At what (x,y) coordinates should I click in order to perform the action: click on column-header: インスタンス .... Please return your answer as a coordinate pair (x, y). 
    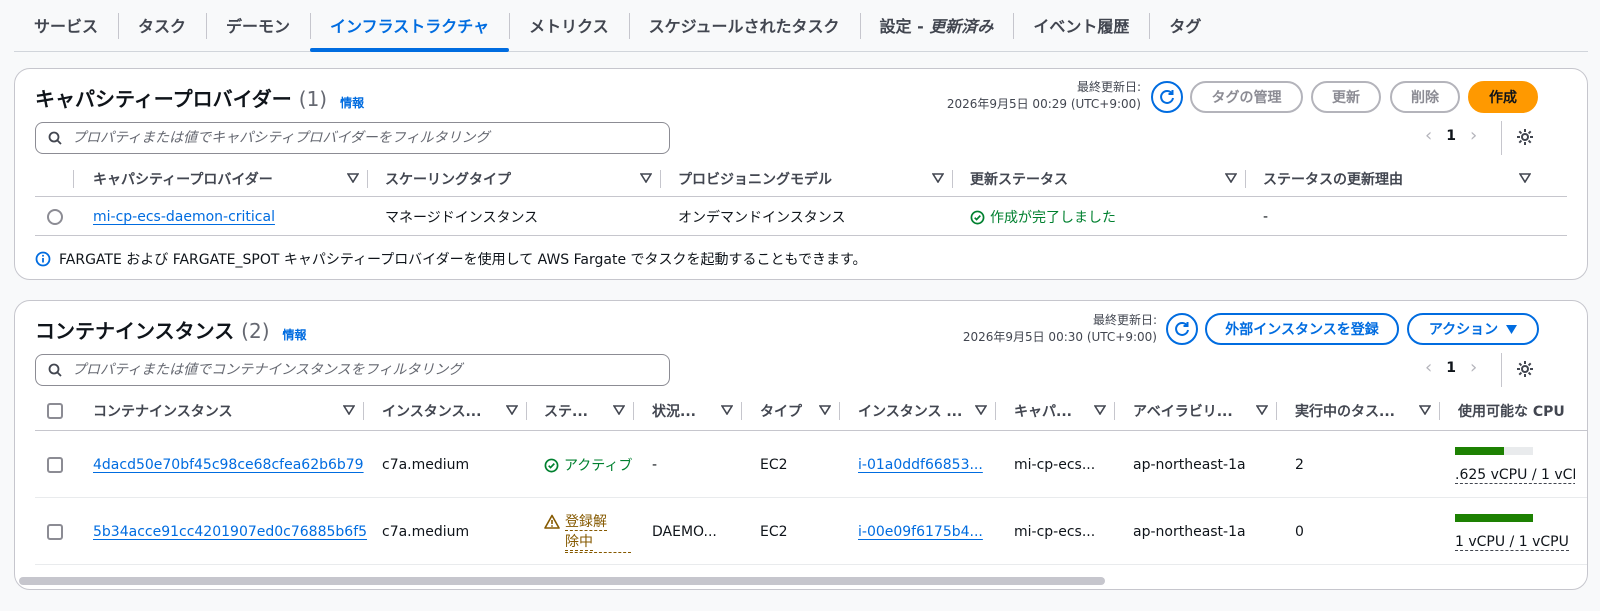
    Looking at the image, I should click on (917, 411).